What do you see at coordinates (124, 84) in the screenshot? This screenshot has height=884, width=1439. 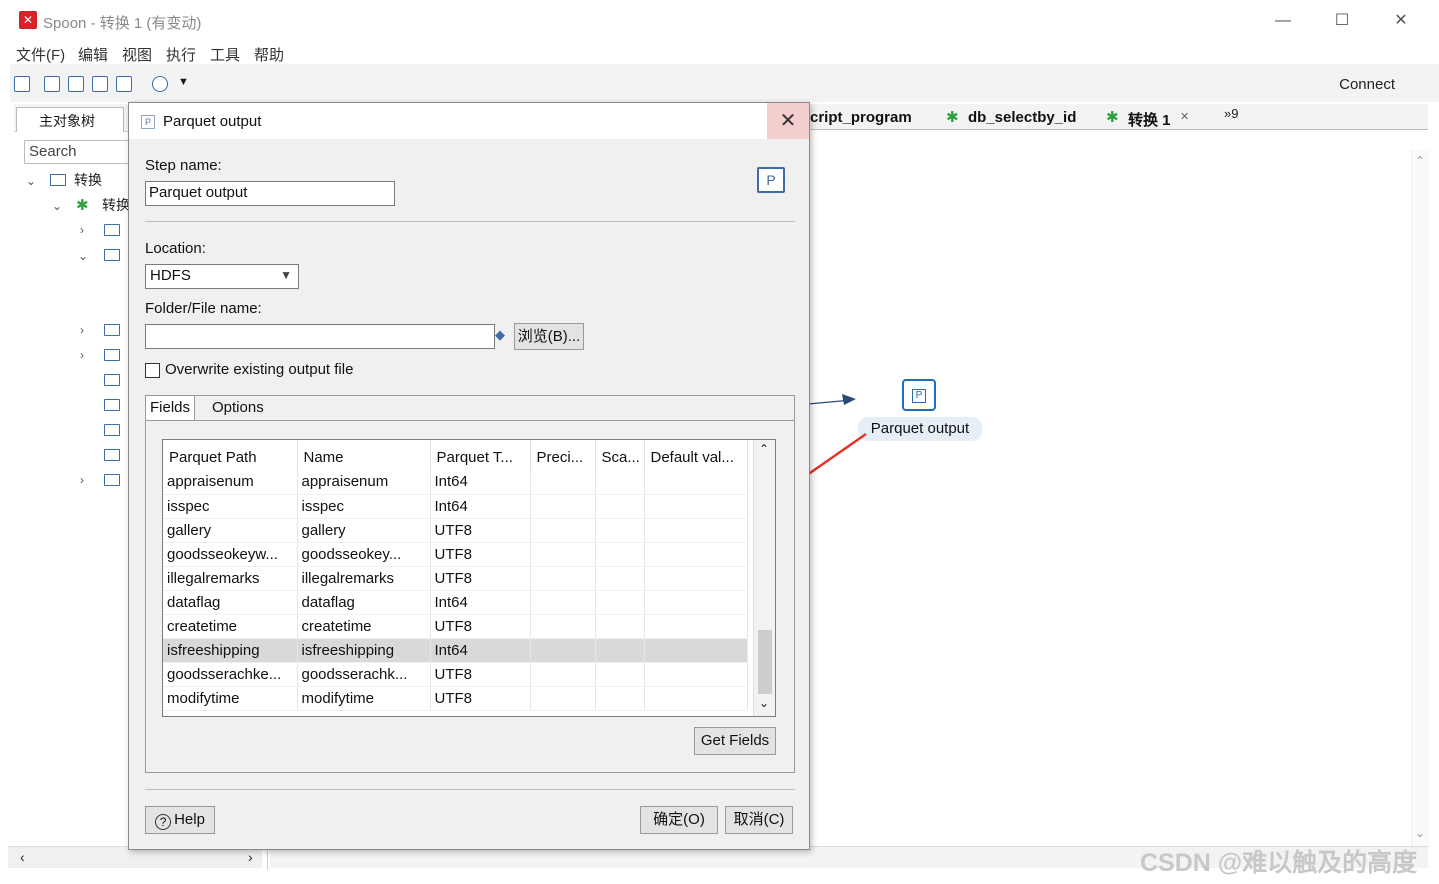 I see `save-as-icon` at bounding box center [124, 84].